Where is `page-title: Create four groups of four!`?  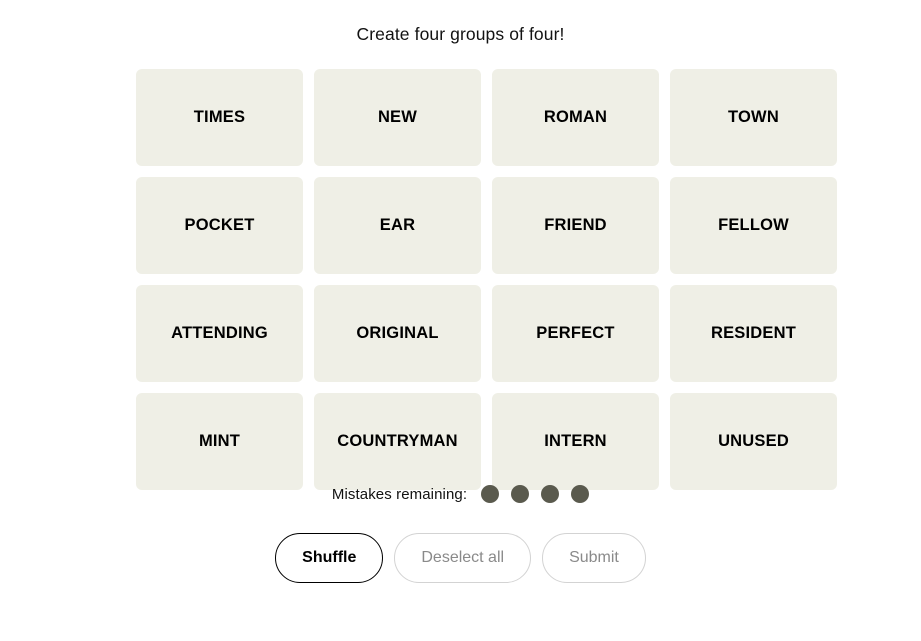 page-title: Create four groups of four! is located at coordinates (460, 34).